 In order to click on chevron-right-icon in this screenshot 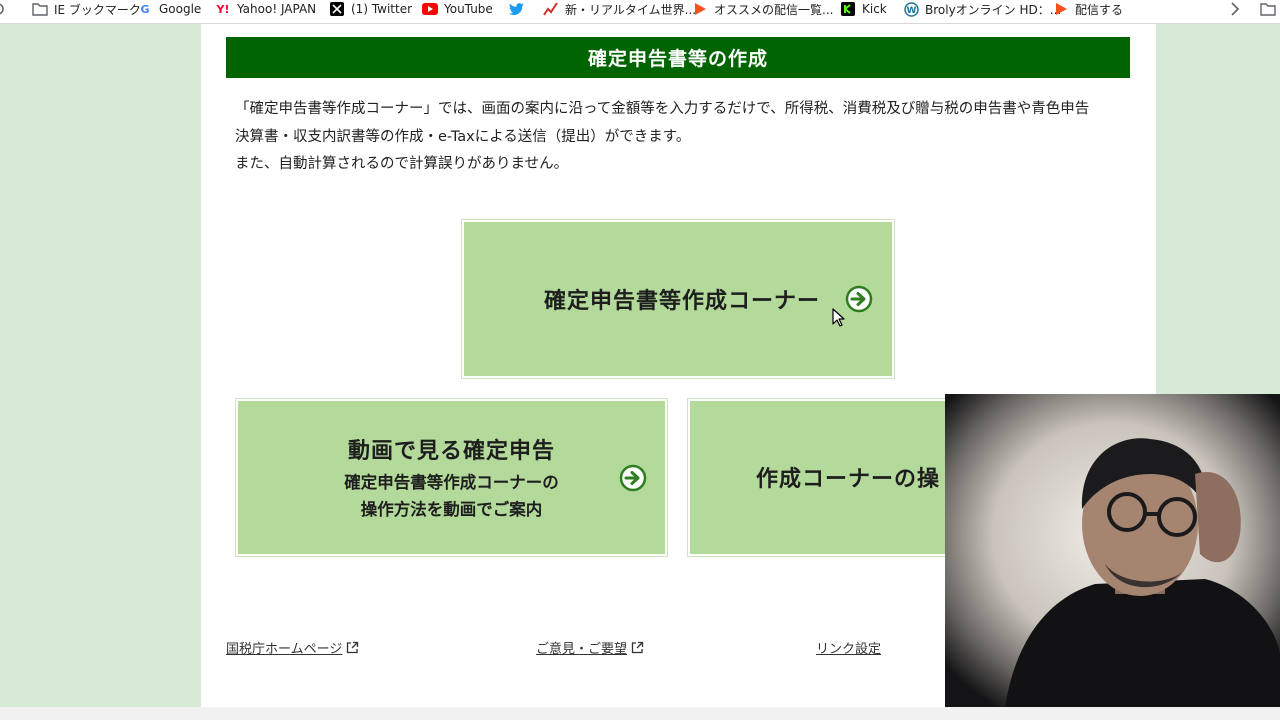, I will do `click(1235, 9)`.